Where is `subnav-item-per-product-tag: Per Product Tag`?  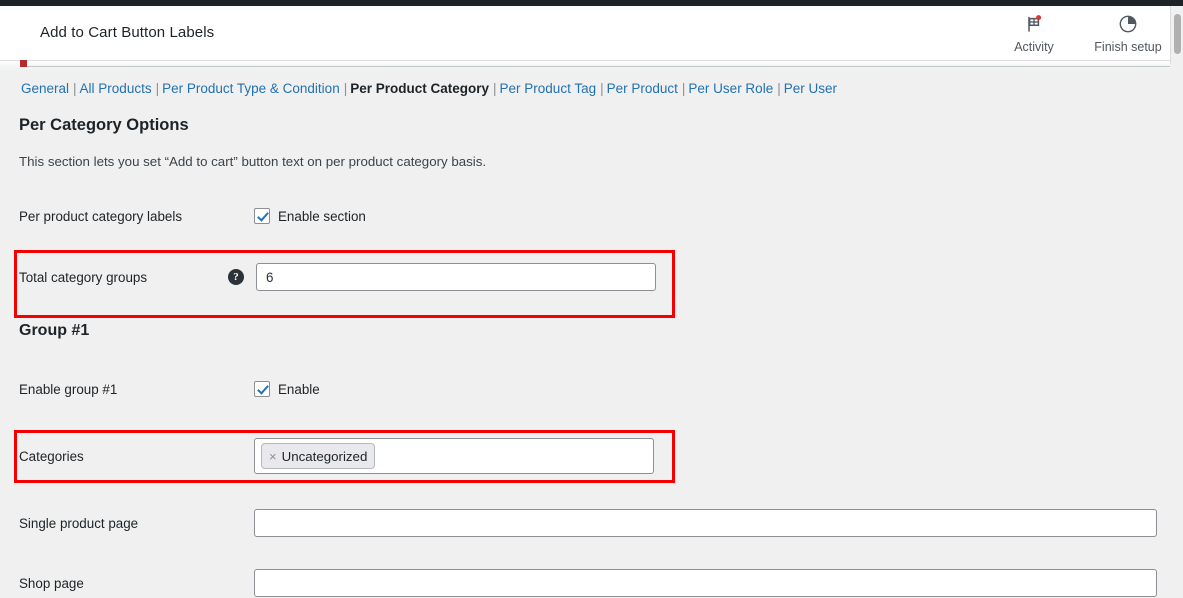 subnav-item-per-product-tag: Per Product Tag is located at coordinates (548, 88).